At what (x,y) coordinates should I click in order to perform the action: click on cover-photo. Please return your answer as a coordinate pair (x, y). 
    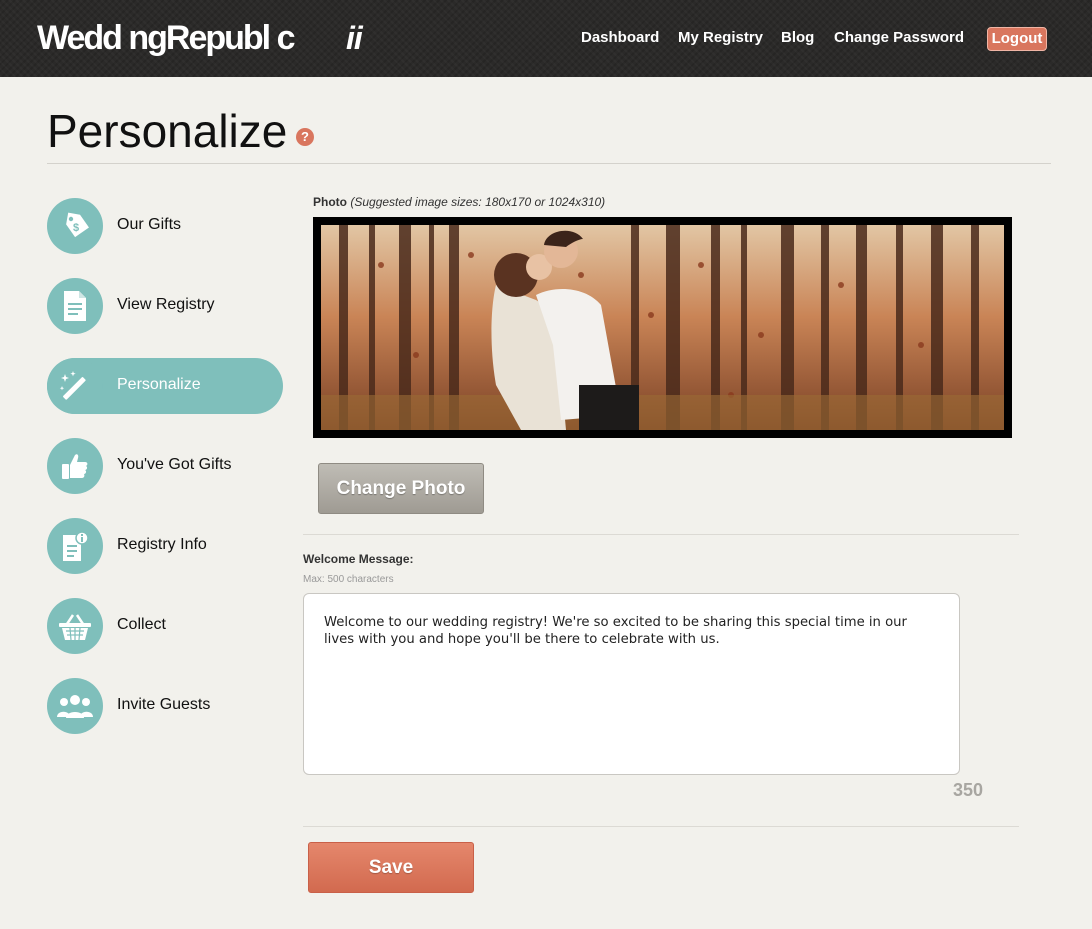
    Looking at the image, I should click on (662, 327).